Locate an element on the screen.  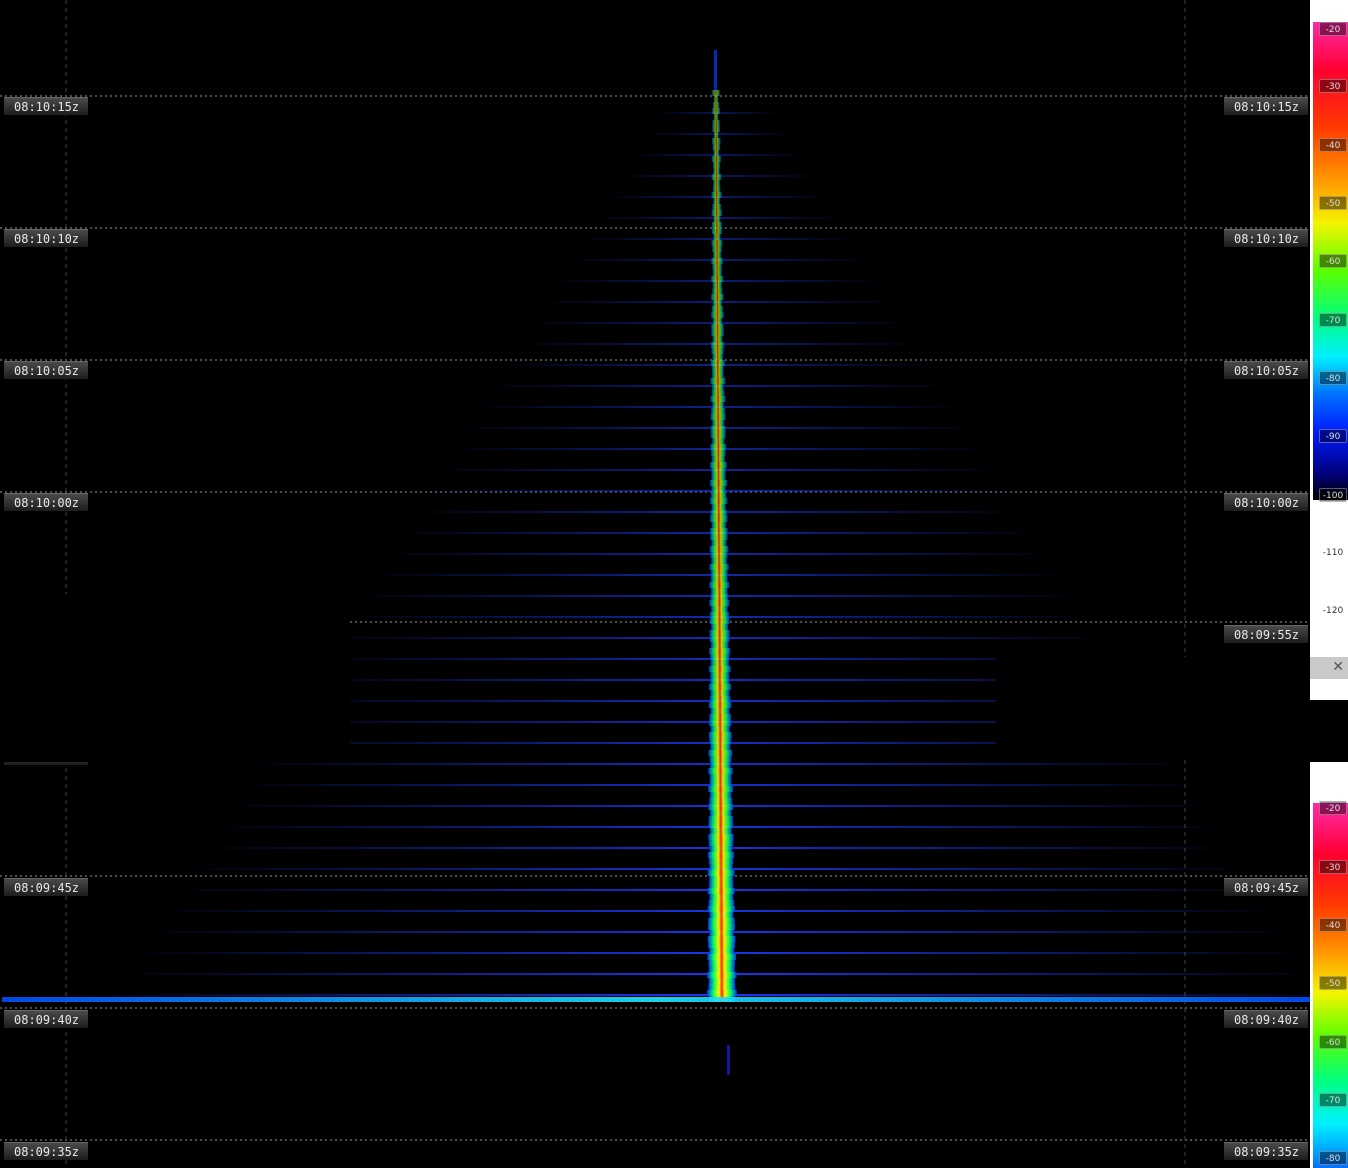
time-label-left: 08:10:10z is located at coordinates (46, 238).